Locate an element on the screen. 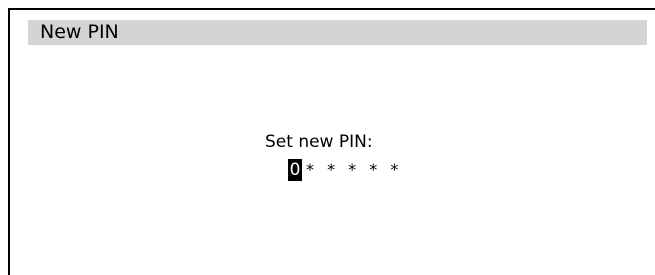  pin-prompt-label: Set new PIN: is located at coordinates (319, 142).